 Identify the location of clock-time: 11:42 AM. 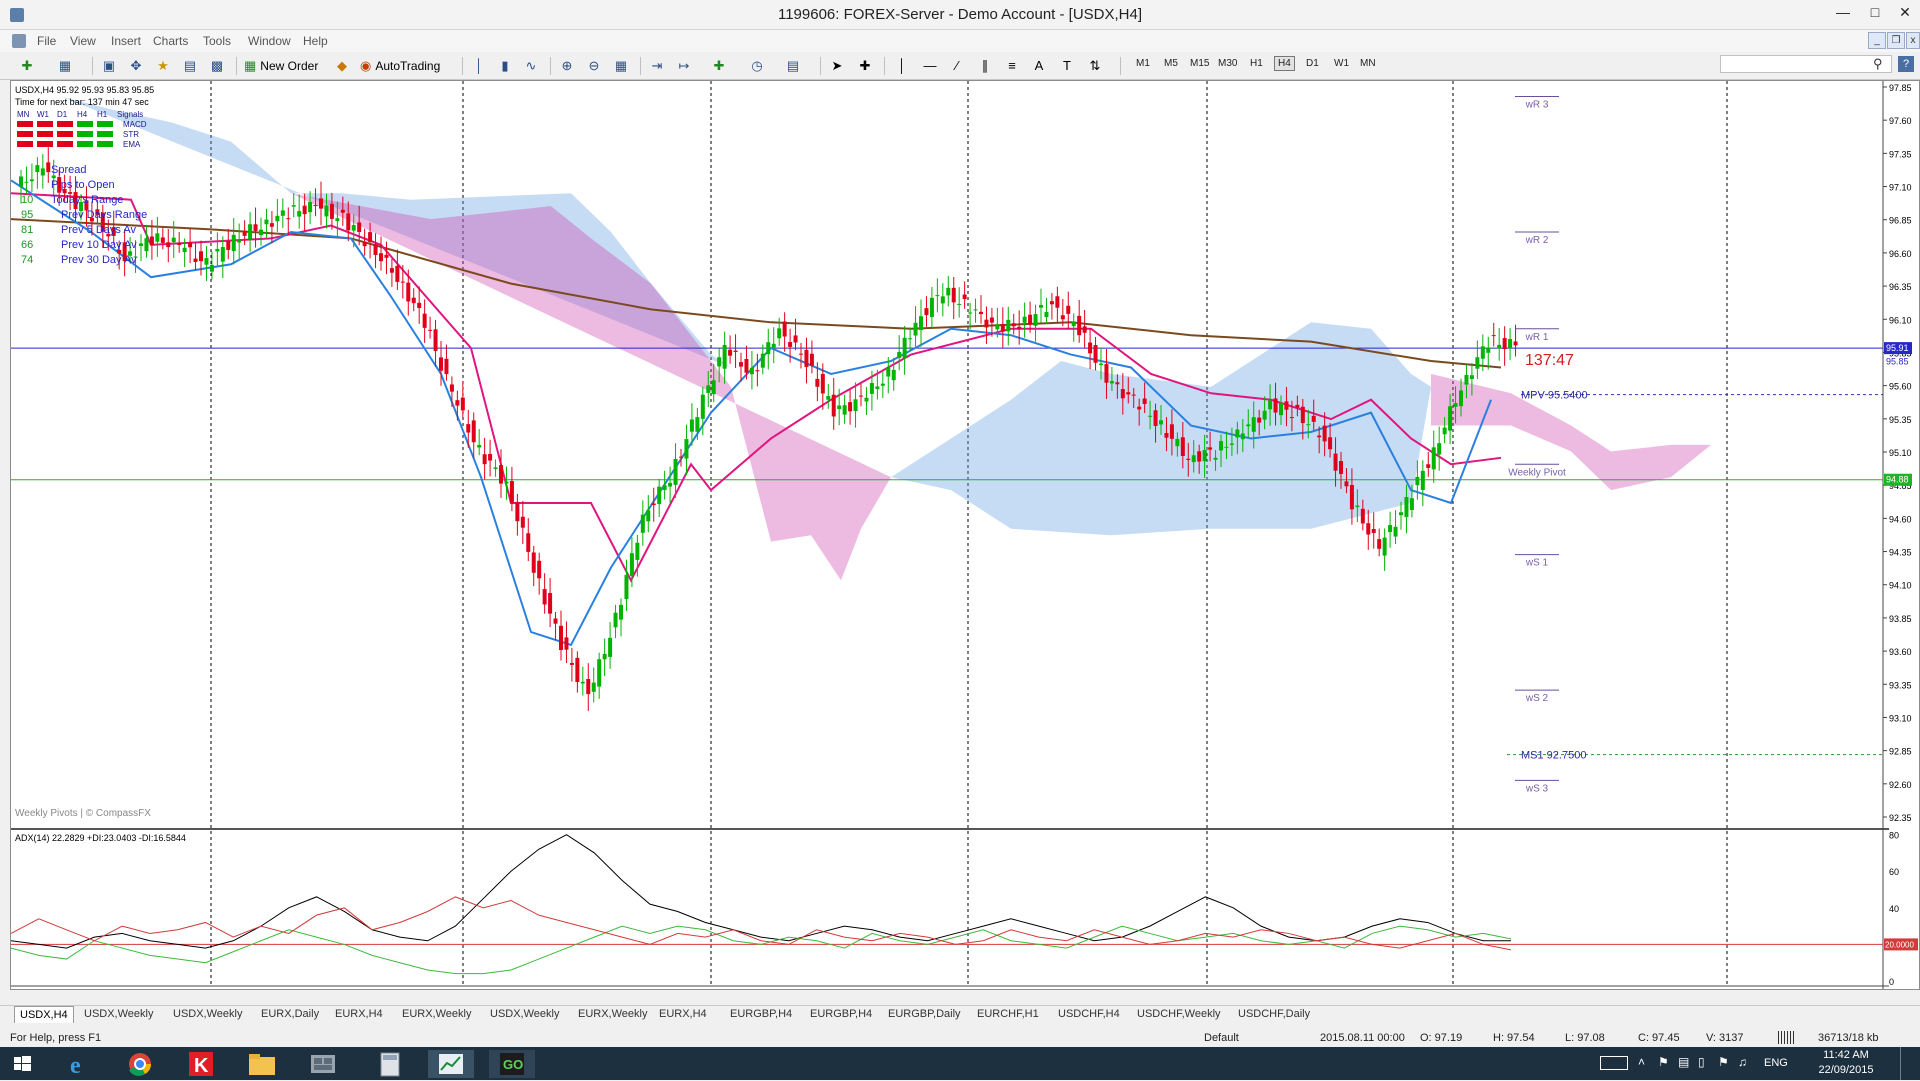
(1846, 1055).